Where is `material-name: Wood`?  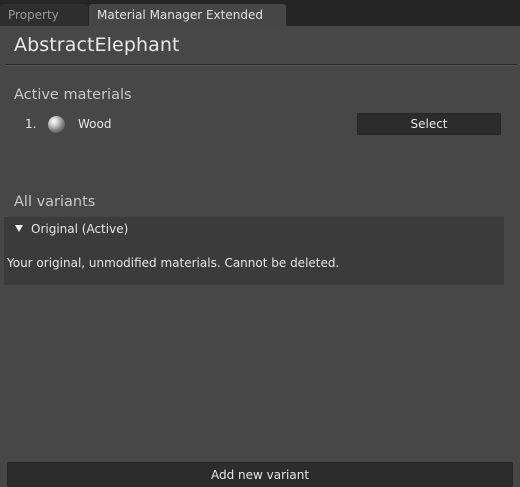 material-name: Wood is located at coordinates (95, 124).